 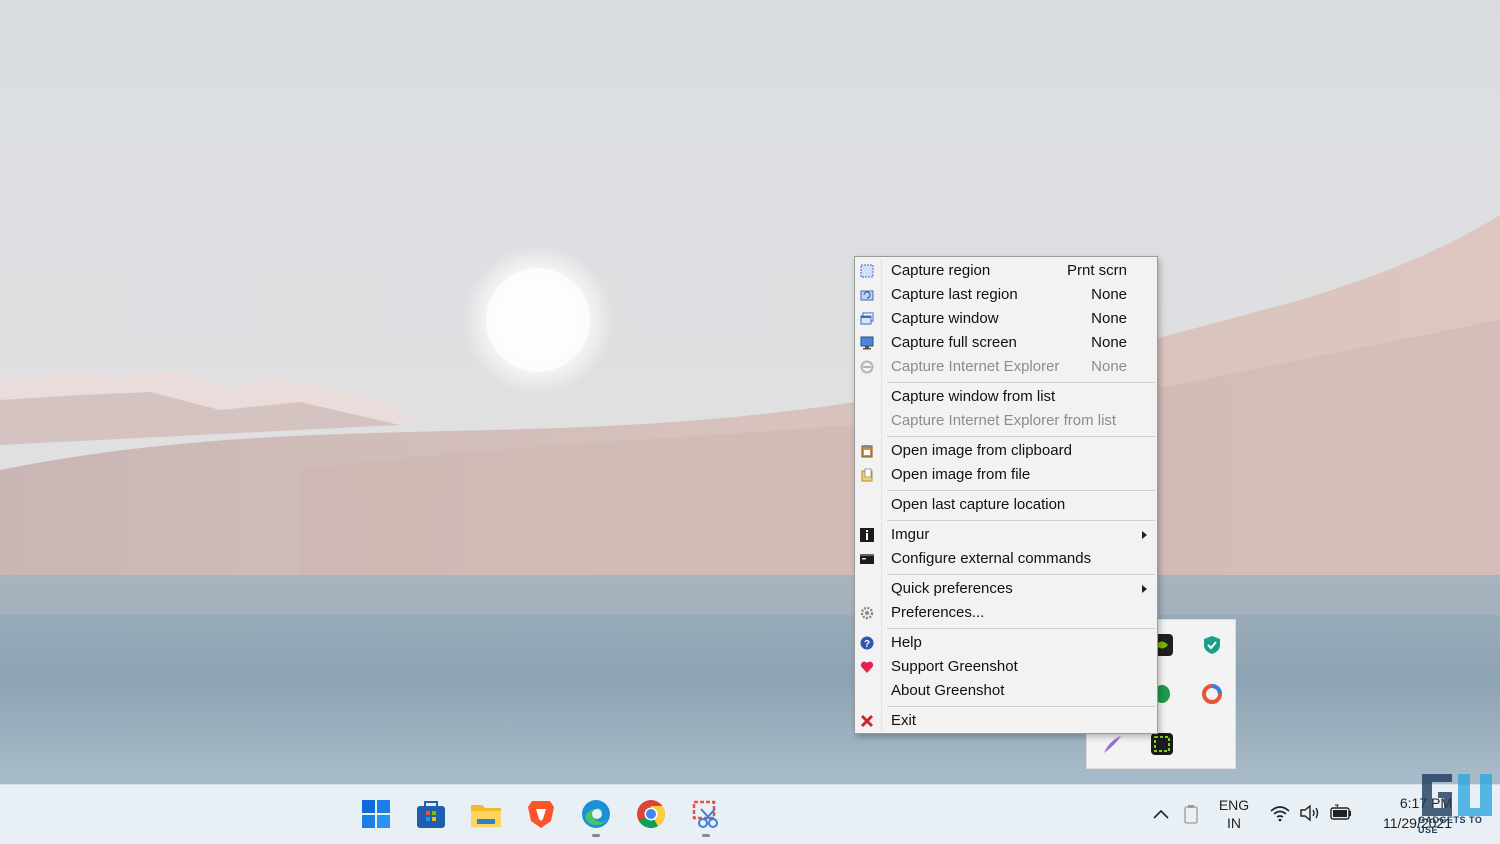 What do you see at coordinates (867, 721) in the screenshot?
I see `exit-x-icon` at bounding box center [867, 721].